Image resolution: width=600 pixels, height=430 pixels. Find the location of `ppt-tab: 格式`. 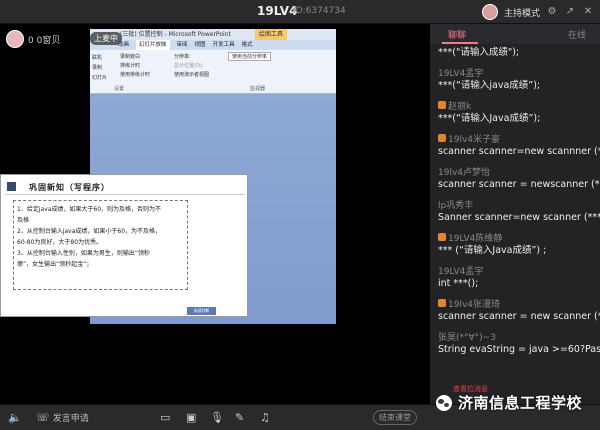

ppt-tab: 格式 is located at coordinates (247, 45).